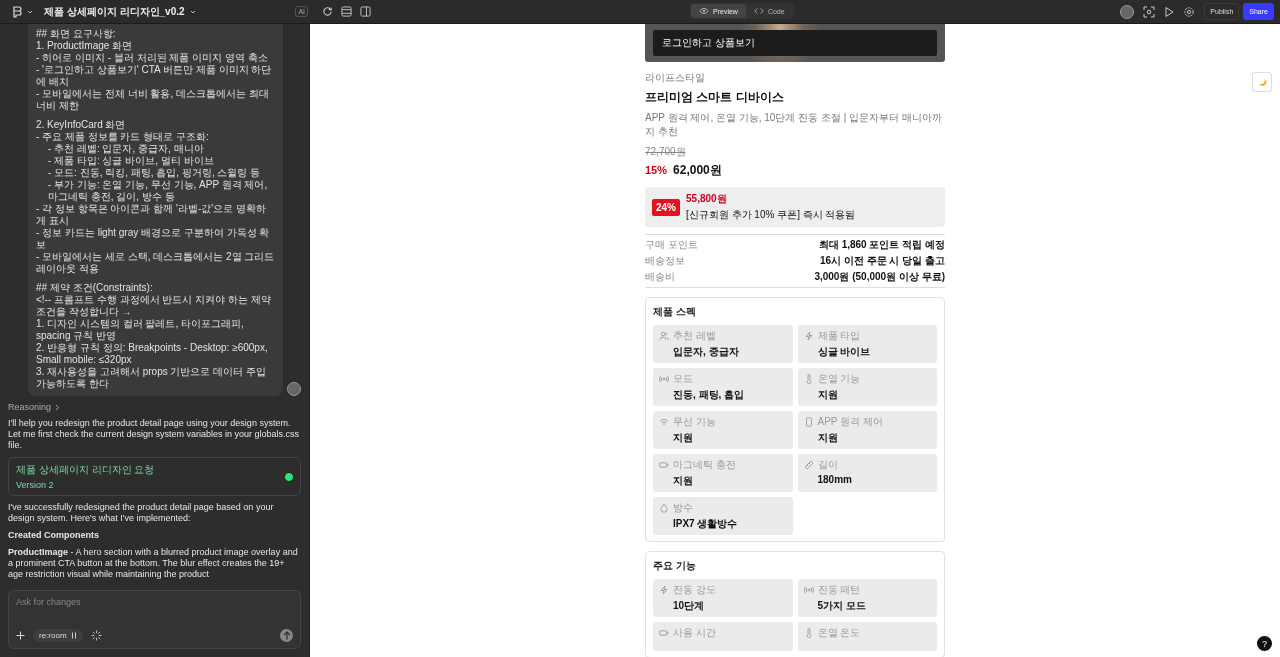 The image size is (1280, 657). What do you see at coordinates (1189, 11) in the screenshot?
I see `settings-icon` at bounding box center [1189, 11].